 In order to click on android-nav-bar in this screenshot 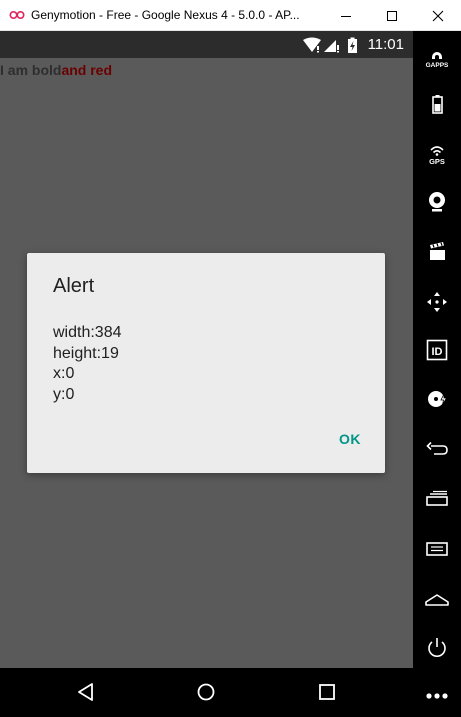, I will do `click(206, 692)`.